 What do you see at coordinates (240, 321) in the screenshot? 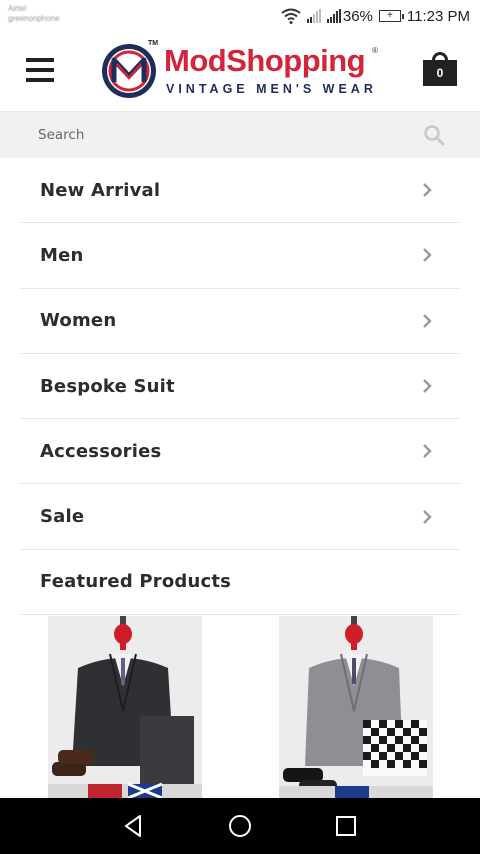
I see `menu-item-women: Women` at bounding box center [240, 321].